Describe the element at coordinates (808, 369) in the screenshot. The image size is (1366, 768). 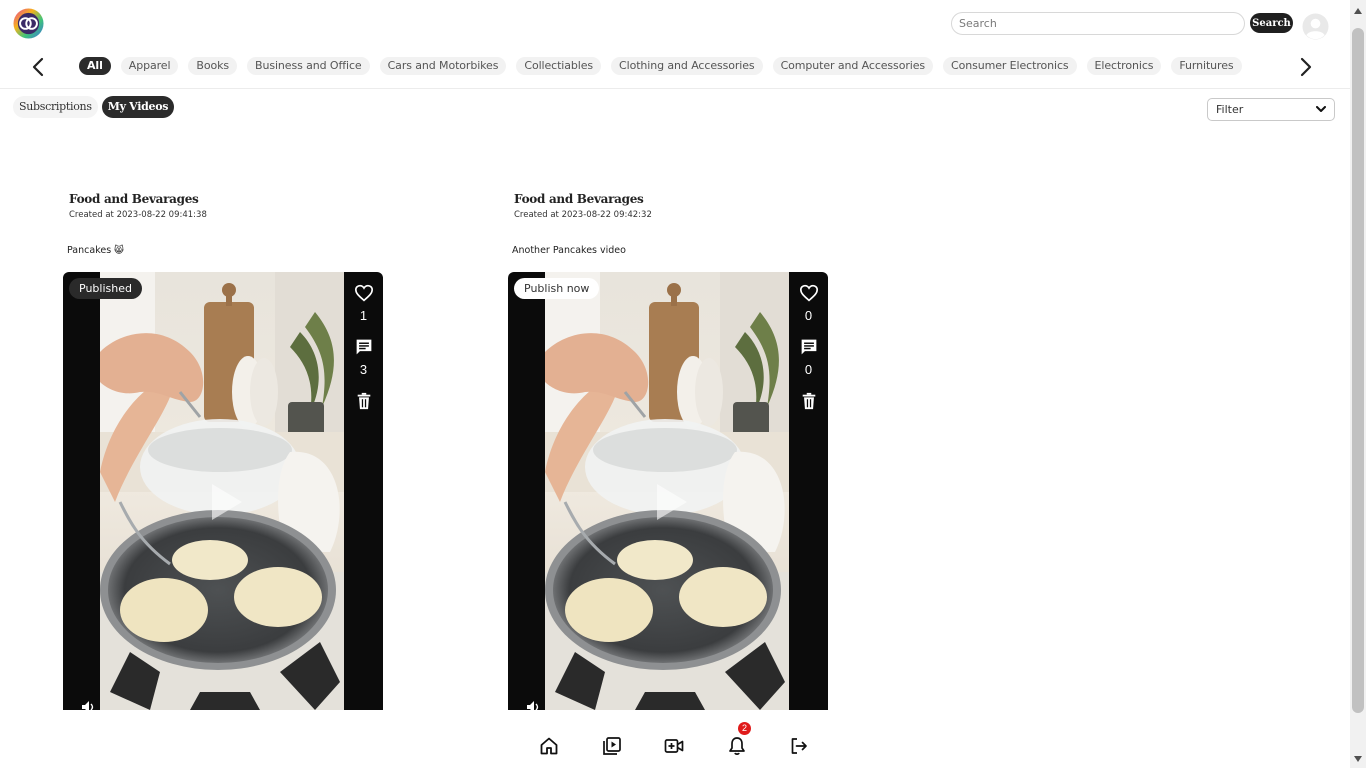
I see `comment-count: 0` at that location.